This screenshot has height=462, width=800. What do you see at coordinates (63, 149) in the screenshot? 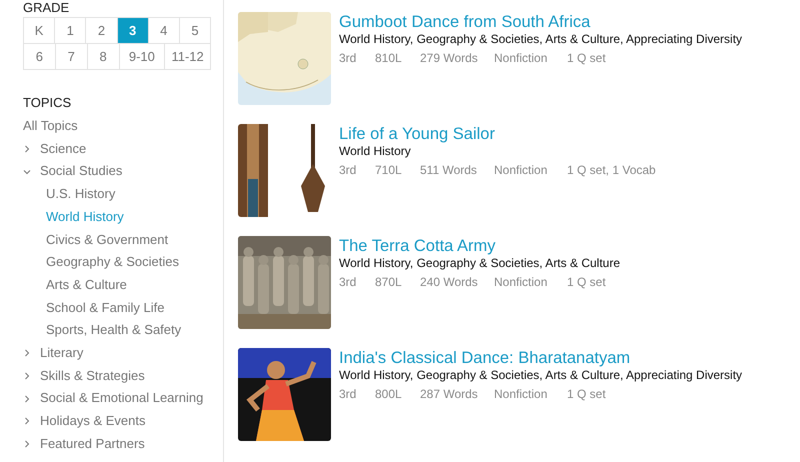
I see `topic-link: Science` at bounding box center [63, 149].